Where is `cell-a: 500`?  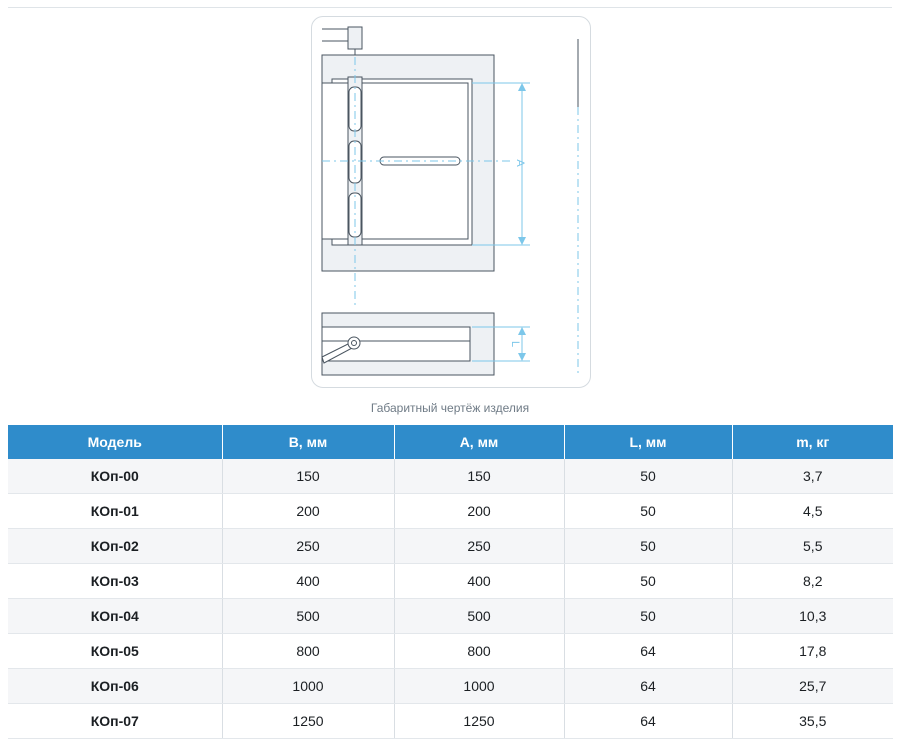 cell-a: 500 is located at coordinates (478, 616).